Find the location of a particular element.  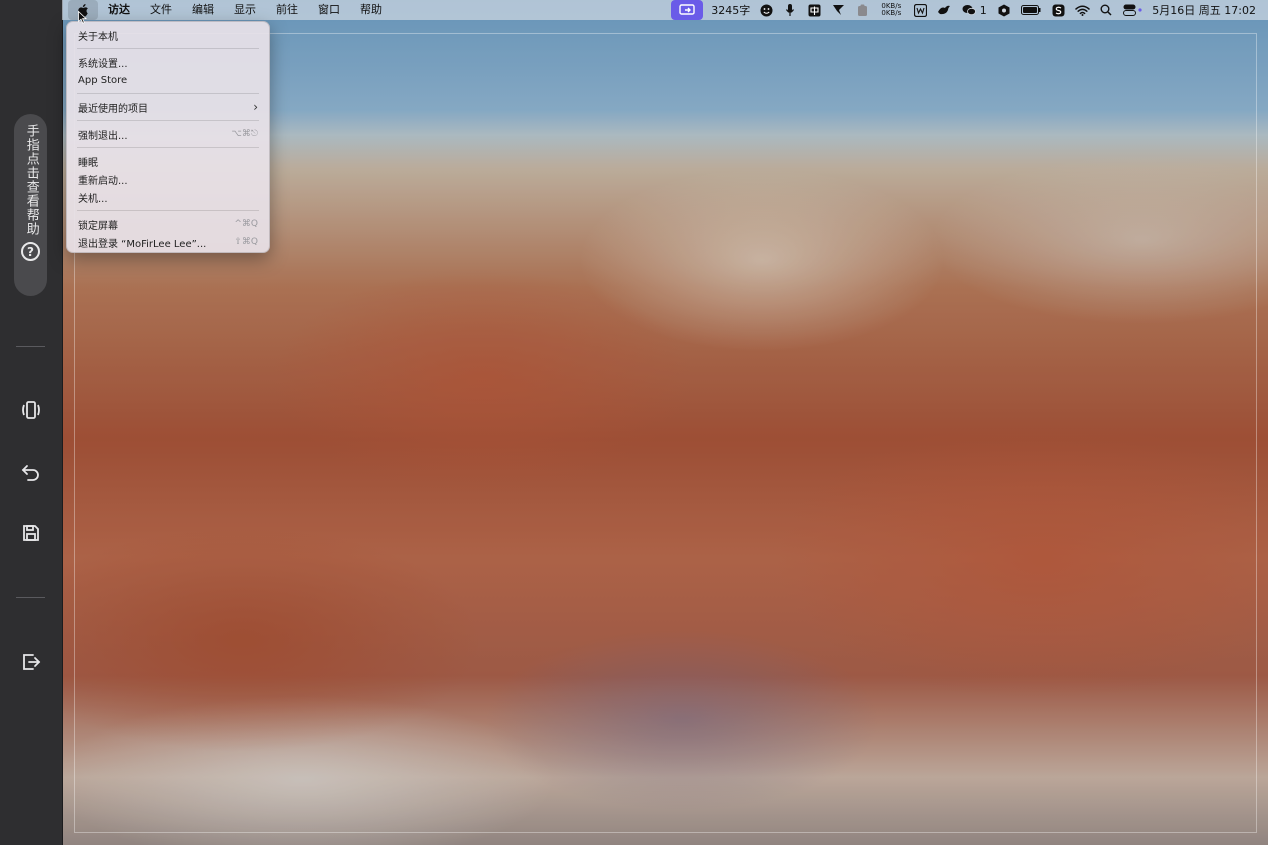

exit-button is located at coordinates (31, 662).